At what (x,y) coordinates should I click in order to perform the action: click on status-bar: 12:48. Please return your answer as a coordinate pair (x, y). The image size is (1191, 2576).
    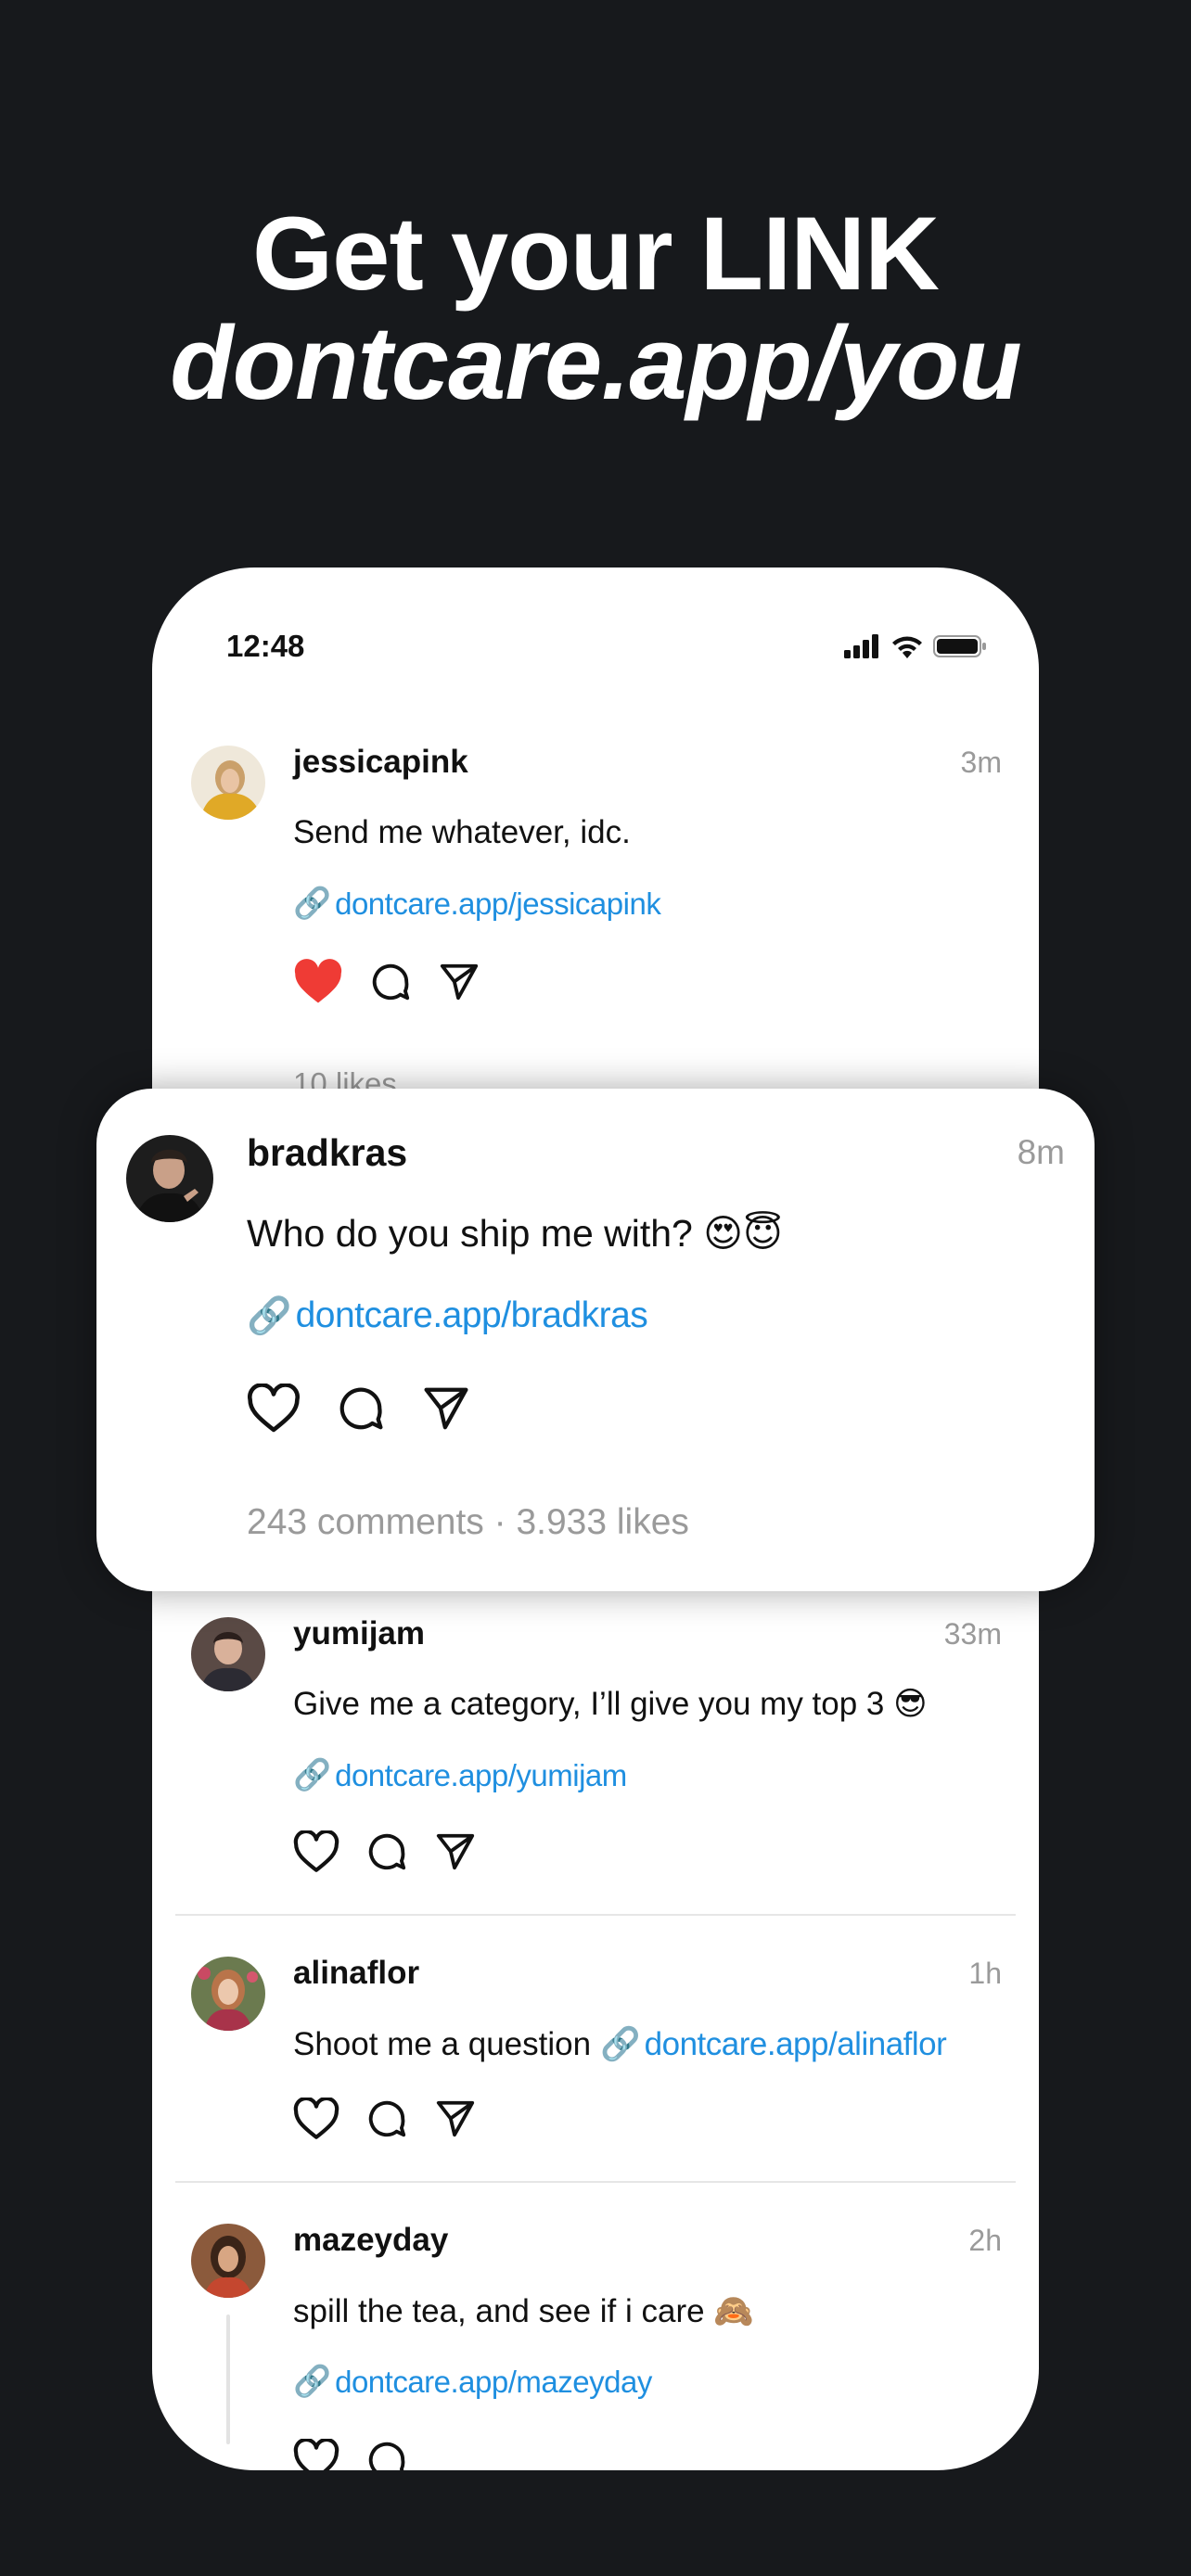
    Looking at the image, I should click on (595, 646).